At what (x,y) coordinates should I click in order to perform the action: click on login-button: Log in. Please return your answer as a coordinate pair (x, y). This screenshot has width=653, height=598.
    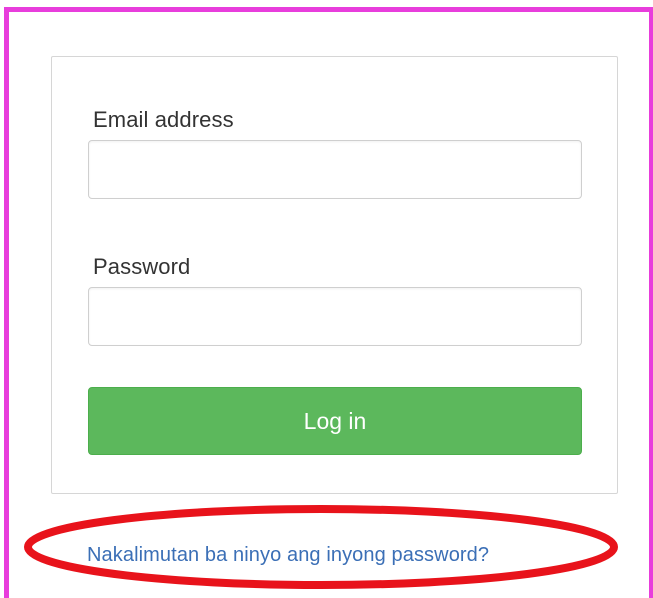
    Looking at the image, I should click on (335, 421).